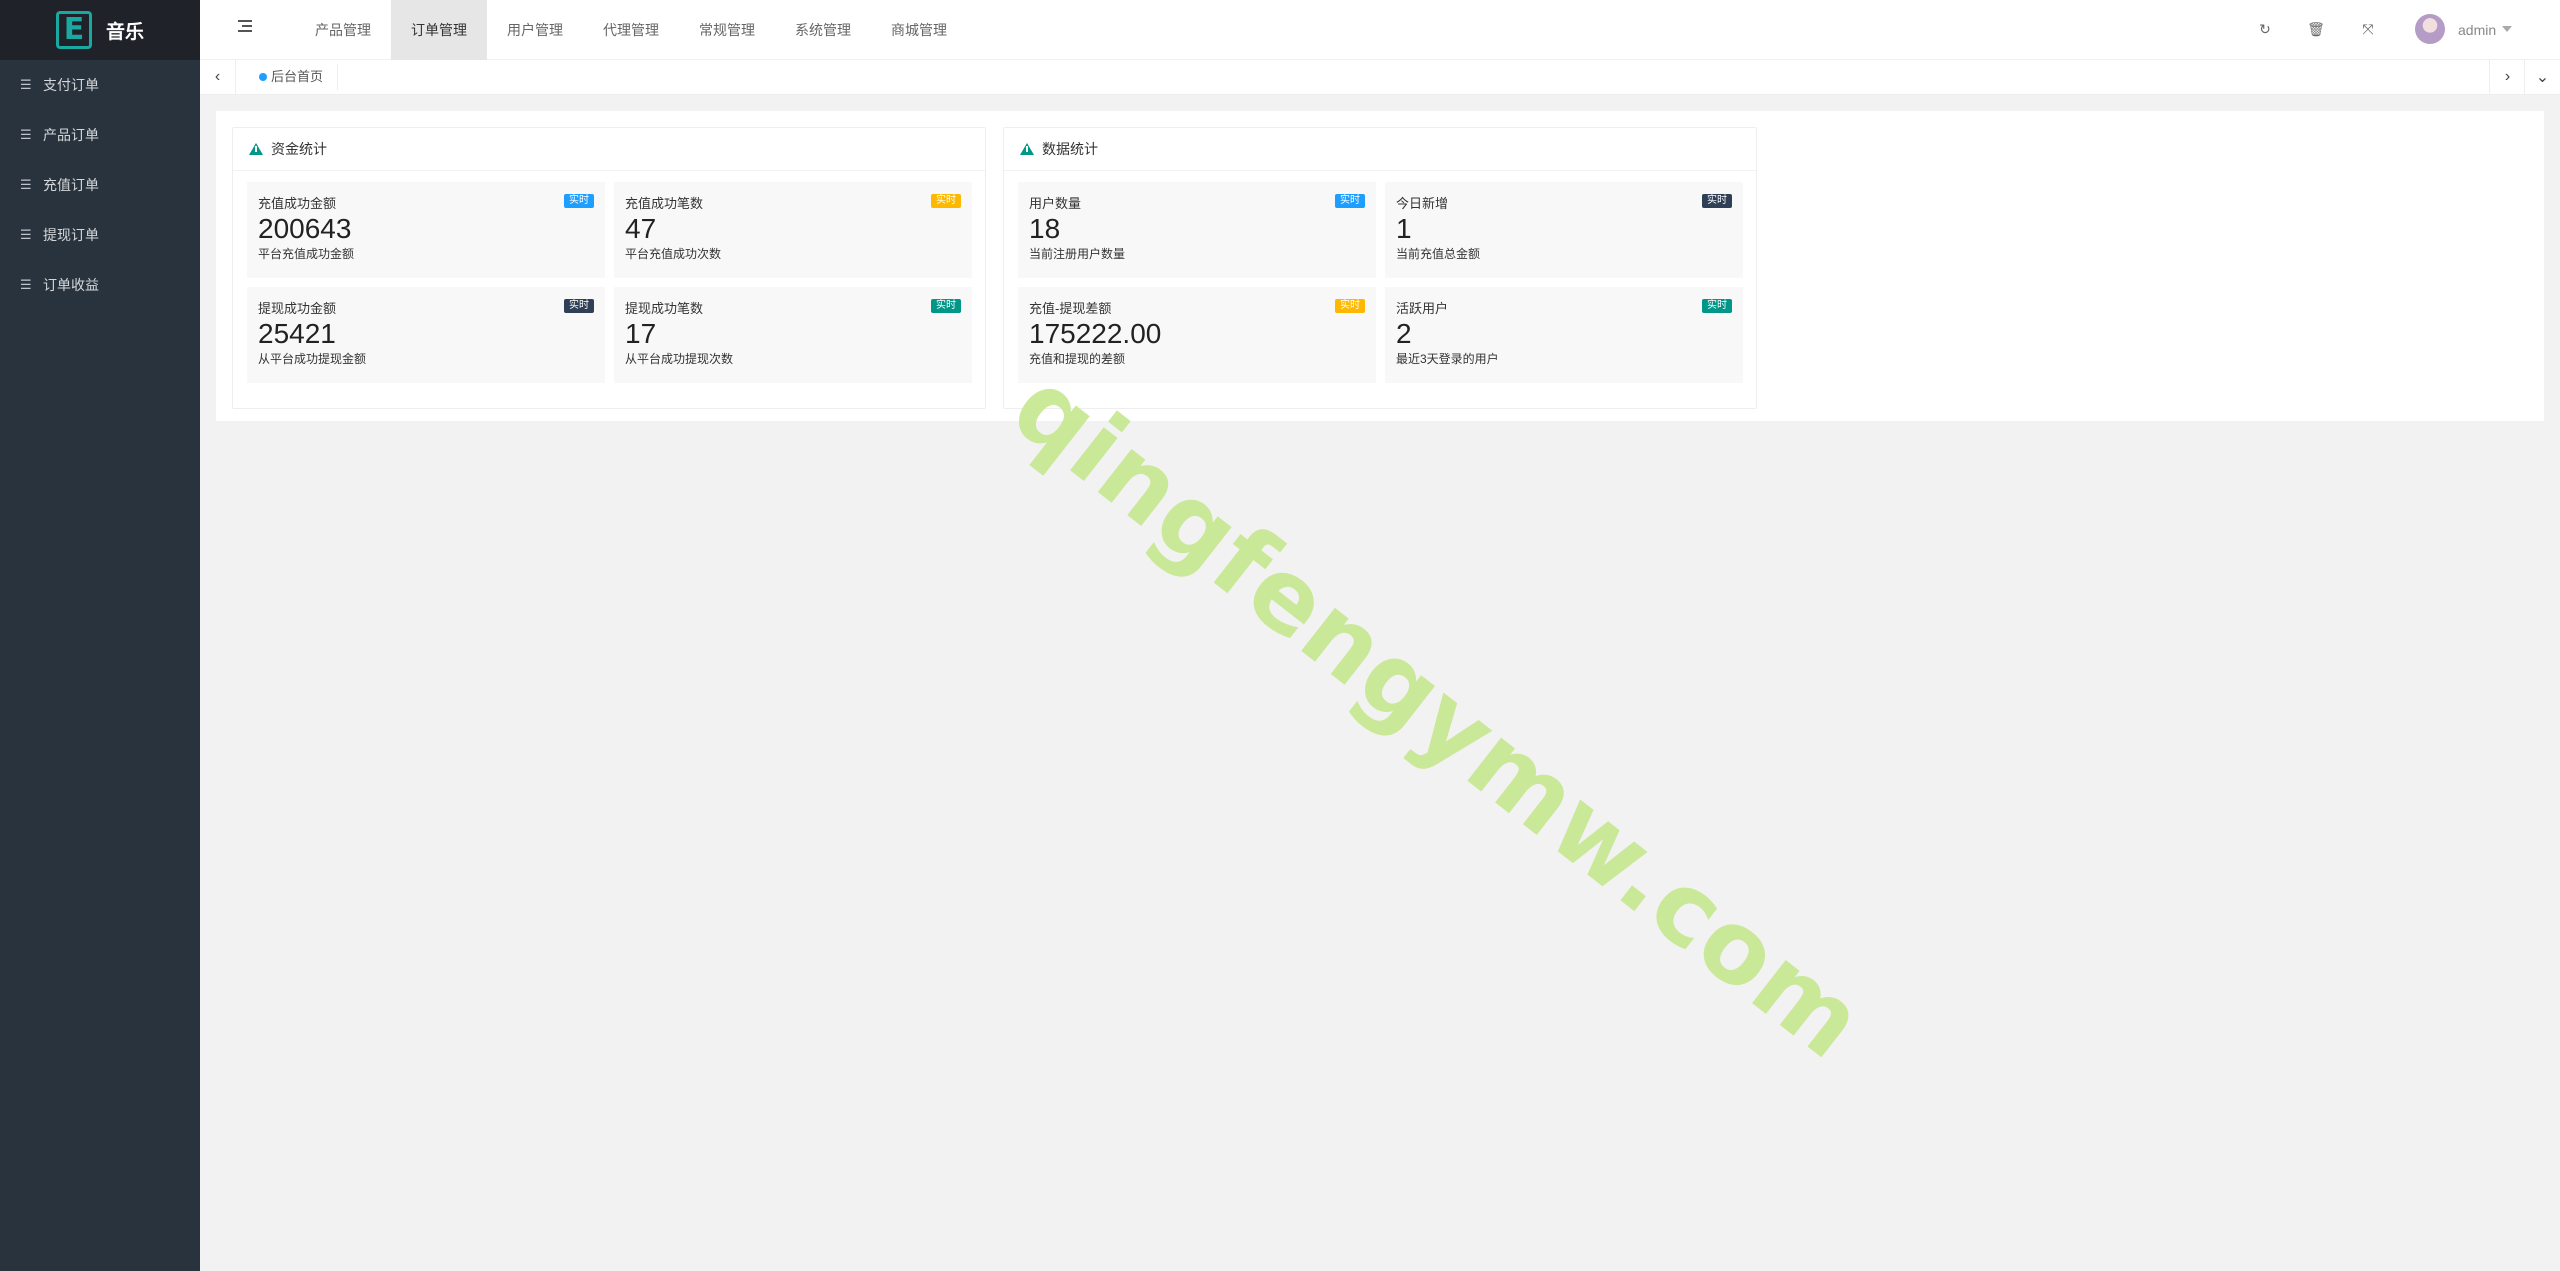 The height and width of the screenshot is (1271, 2560). Describe the element at coordinates (71, 285) in the screenshot. I see `sidebar-item-label: 订单收益` at that location.